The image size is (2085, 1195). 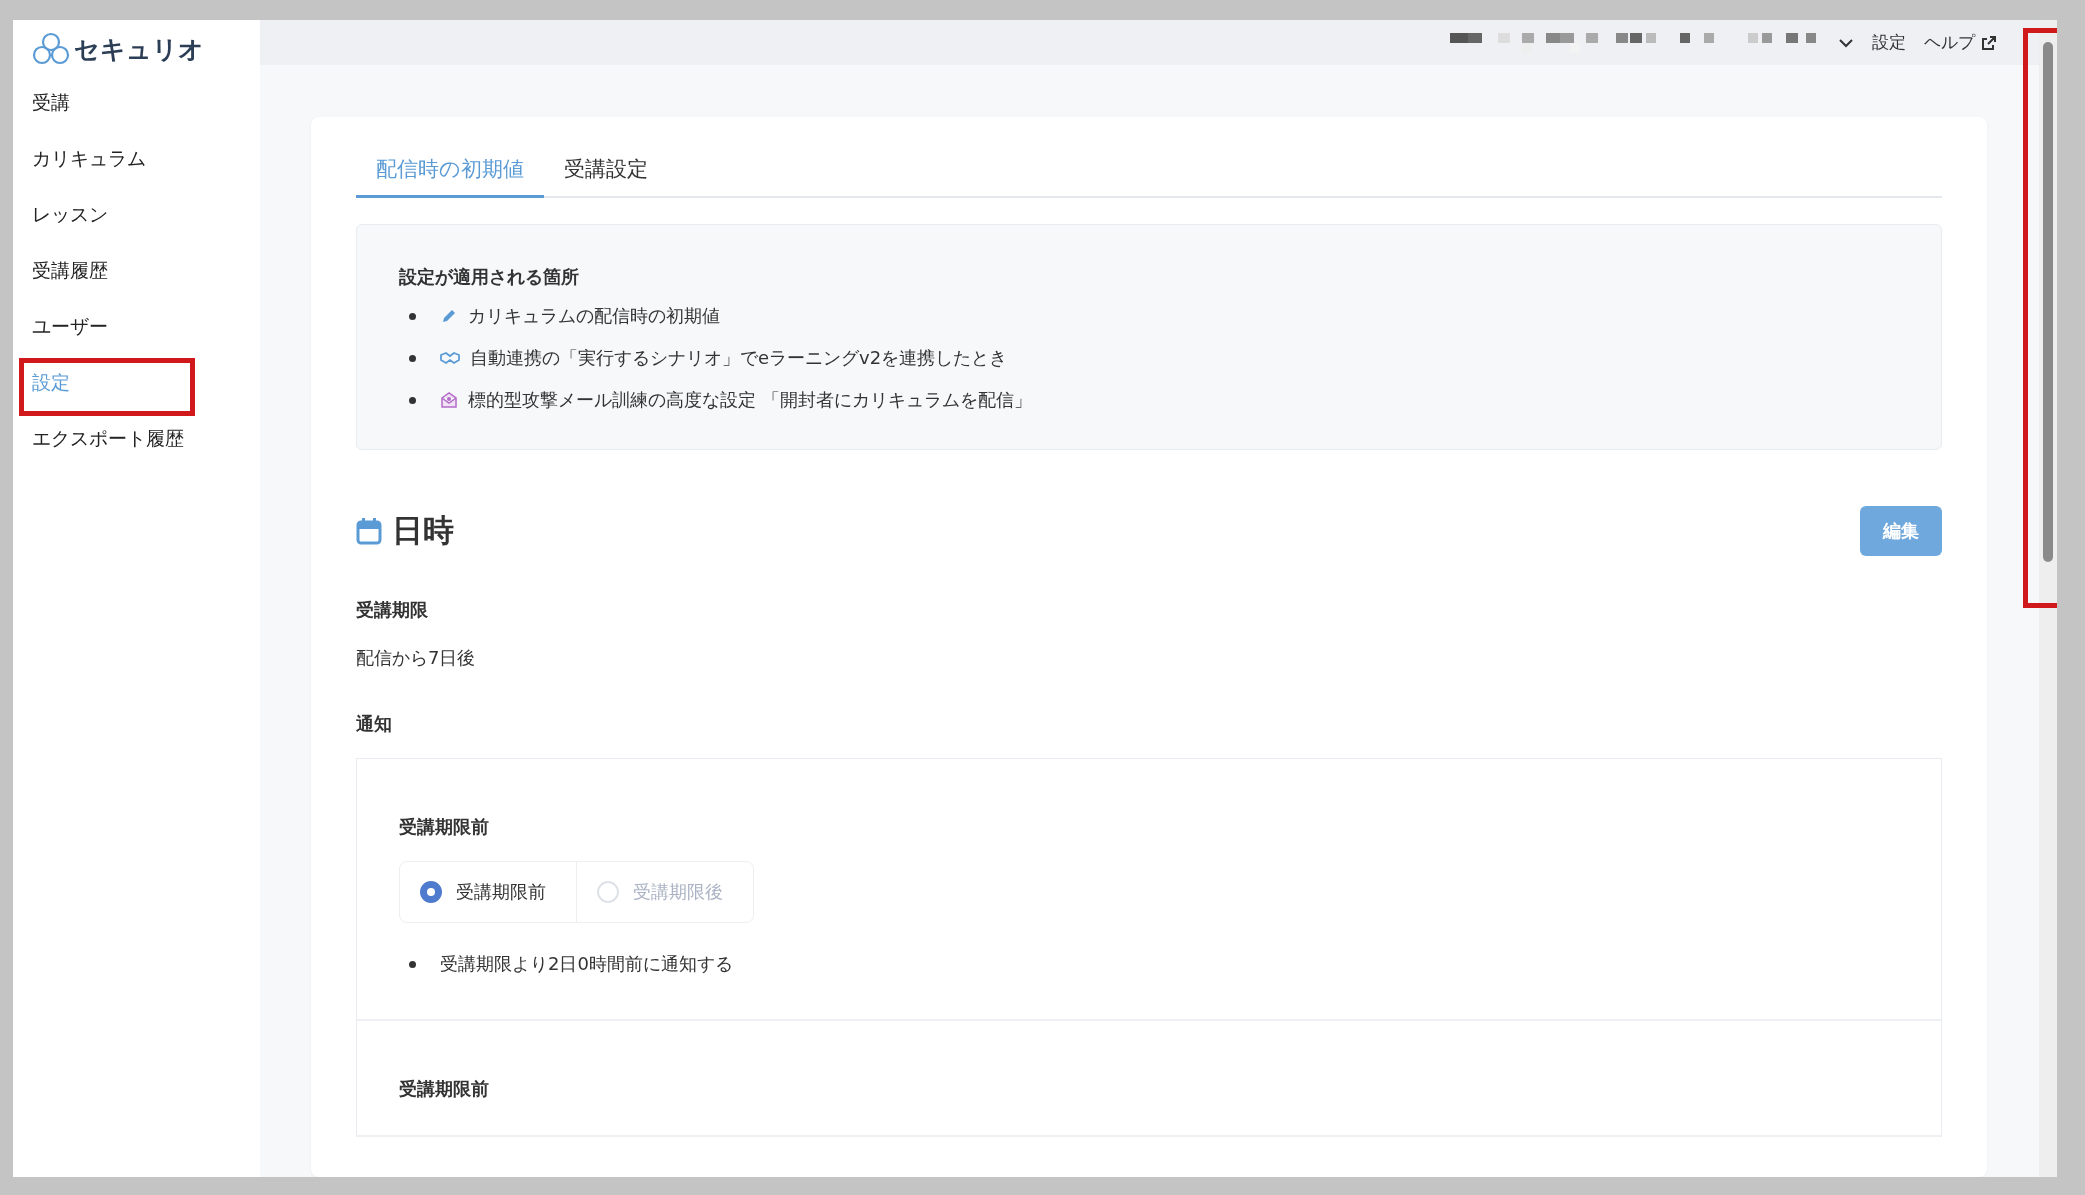 What do you see at coordinates (1846, 42) in the screenshot?
I see `chevron-down-icon` at bounding box center [1846, 42].